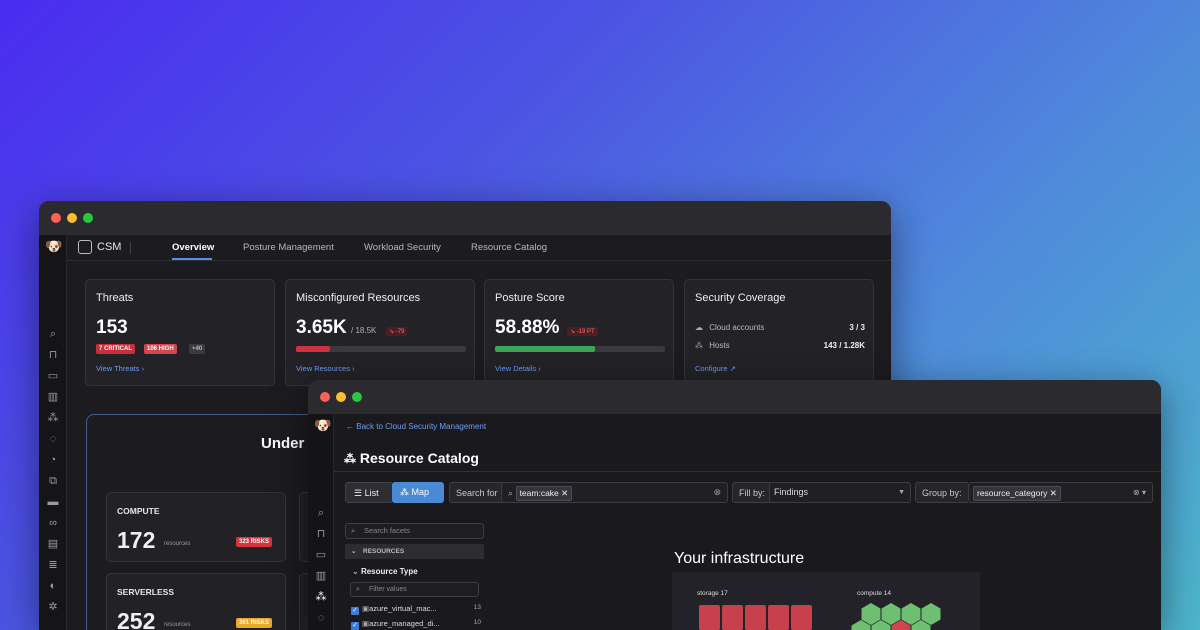 This screenshot has width=1200, height=630. Describe the element at coordinates (1017, 493) in the screenshot. I see `group-chip: resource_category ✕` at that location.